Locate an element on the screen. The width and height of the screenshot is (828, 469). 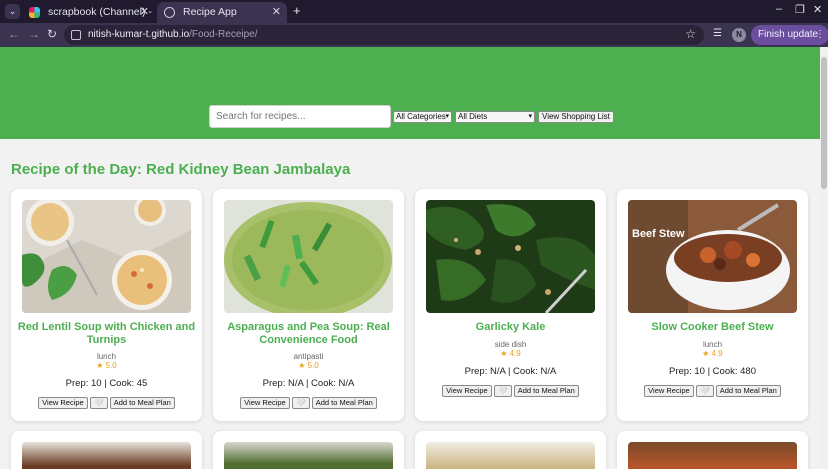
minimize-icon: – is located at coordinates (779, 9).